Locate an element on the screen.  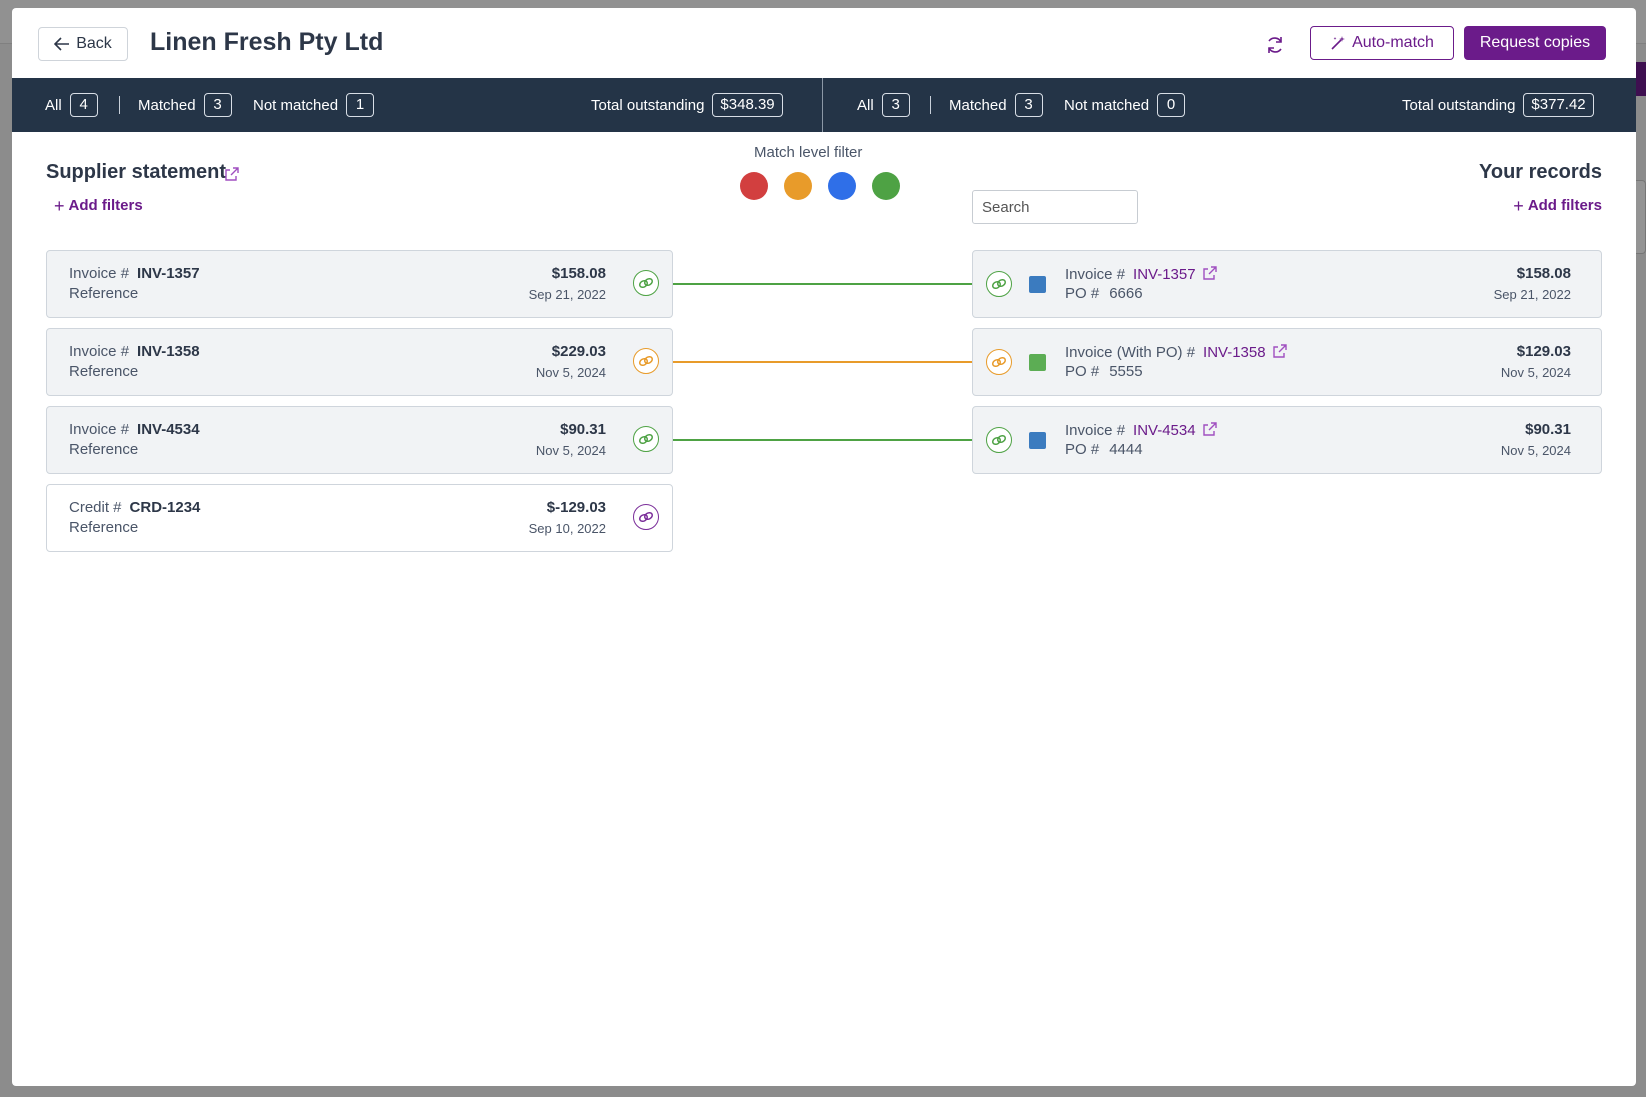
invoice-number: INV-4534 is located at coordinates (168, 429).